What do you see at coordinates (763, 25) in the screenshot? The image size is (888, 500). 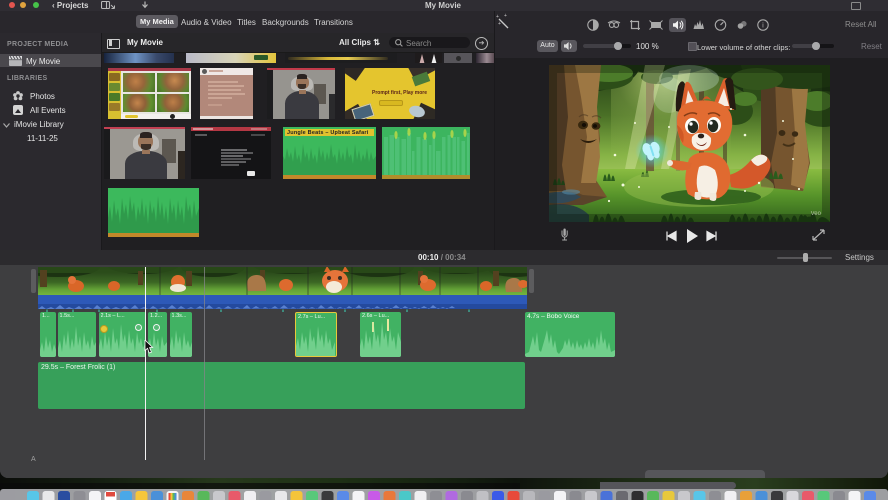 I see `svg-text: i` at bounding box center [763, 25].